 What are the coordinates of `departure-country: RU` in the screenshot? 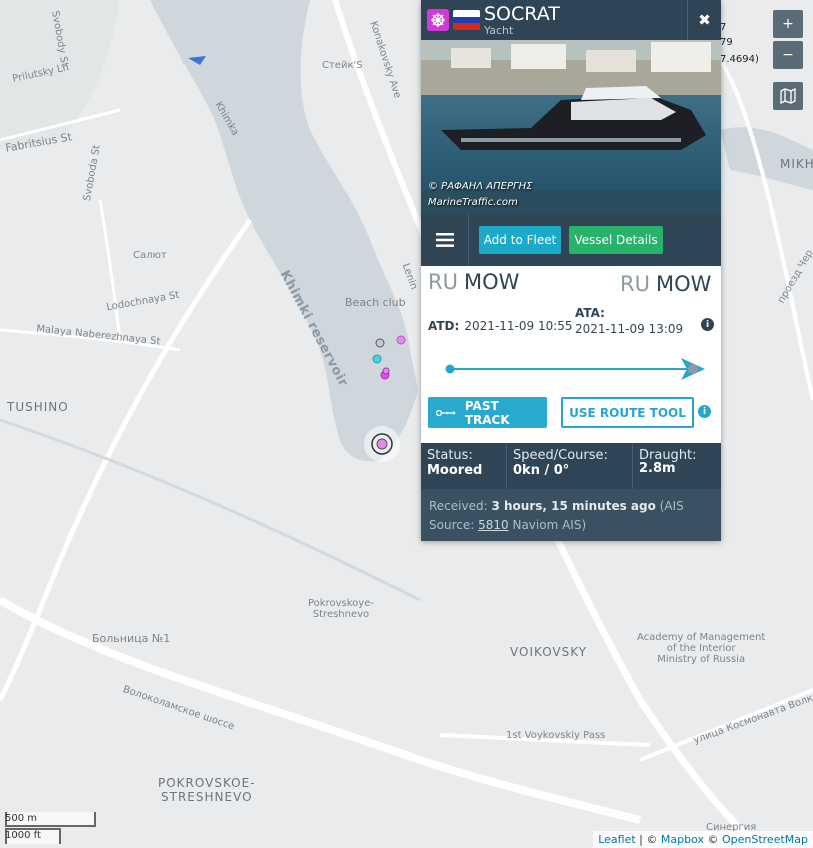 It's located at (443, 282).